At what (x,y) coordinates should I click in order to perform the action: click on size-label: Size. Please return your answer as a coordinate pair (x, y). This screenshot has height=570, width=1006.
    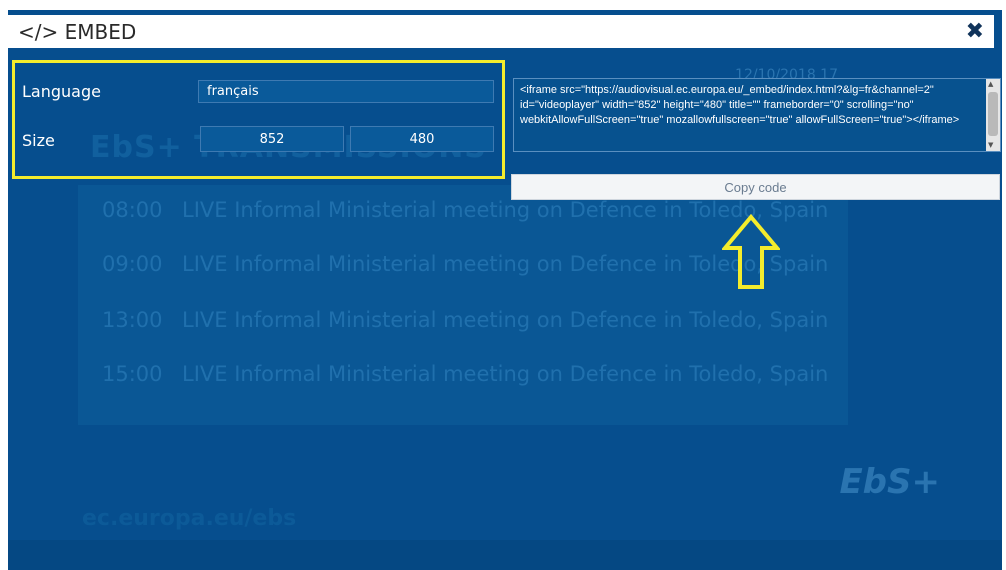
    Looking at the image, I should click on (38, 140).